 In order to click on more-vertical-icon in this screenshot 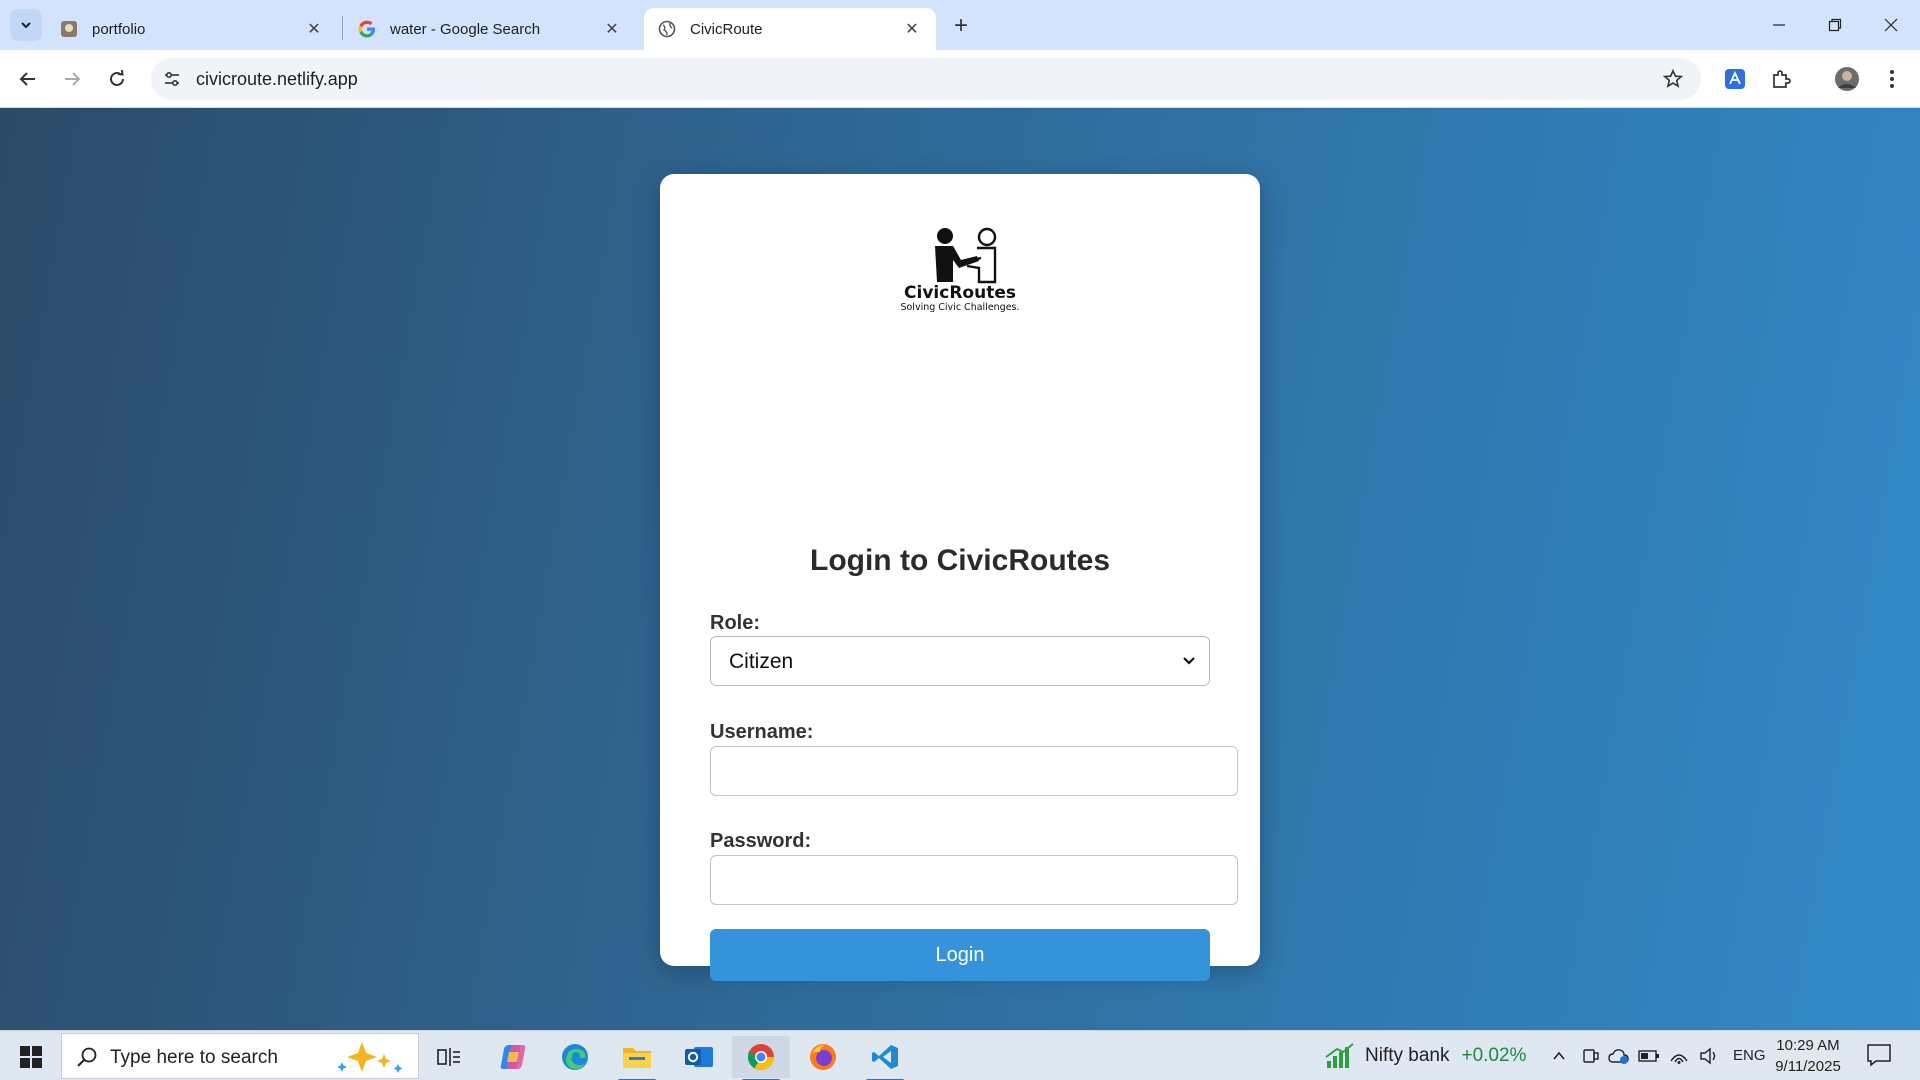, I will do `click(1892, 79)`.